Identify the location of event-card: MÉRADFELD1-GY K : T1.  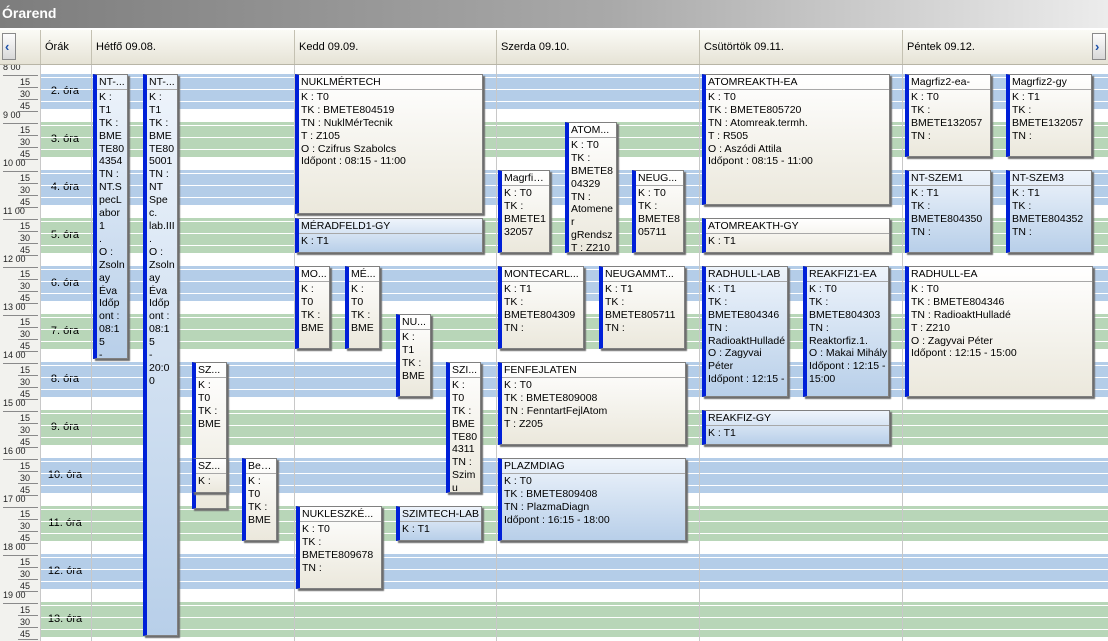
(389, 235).